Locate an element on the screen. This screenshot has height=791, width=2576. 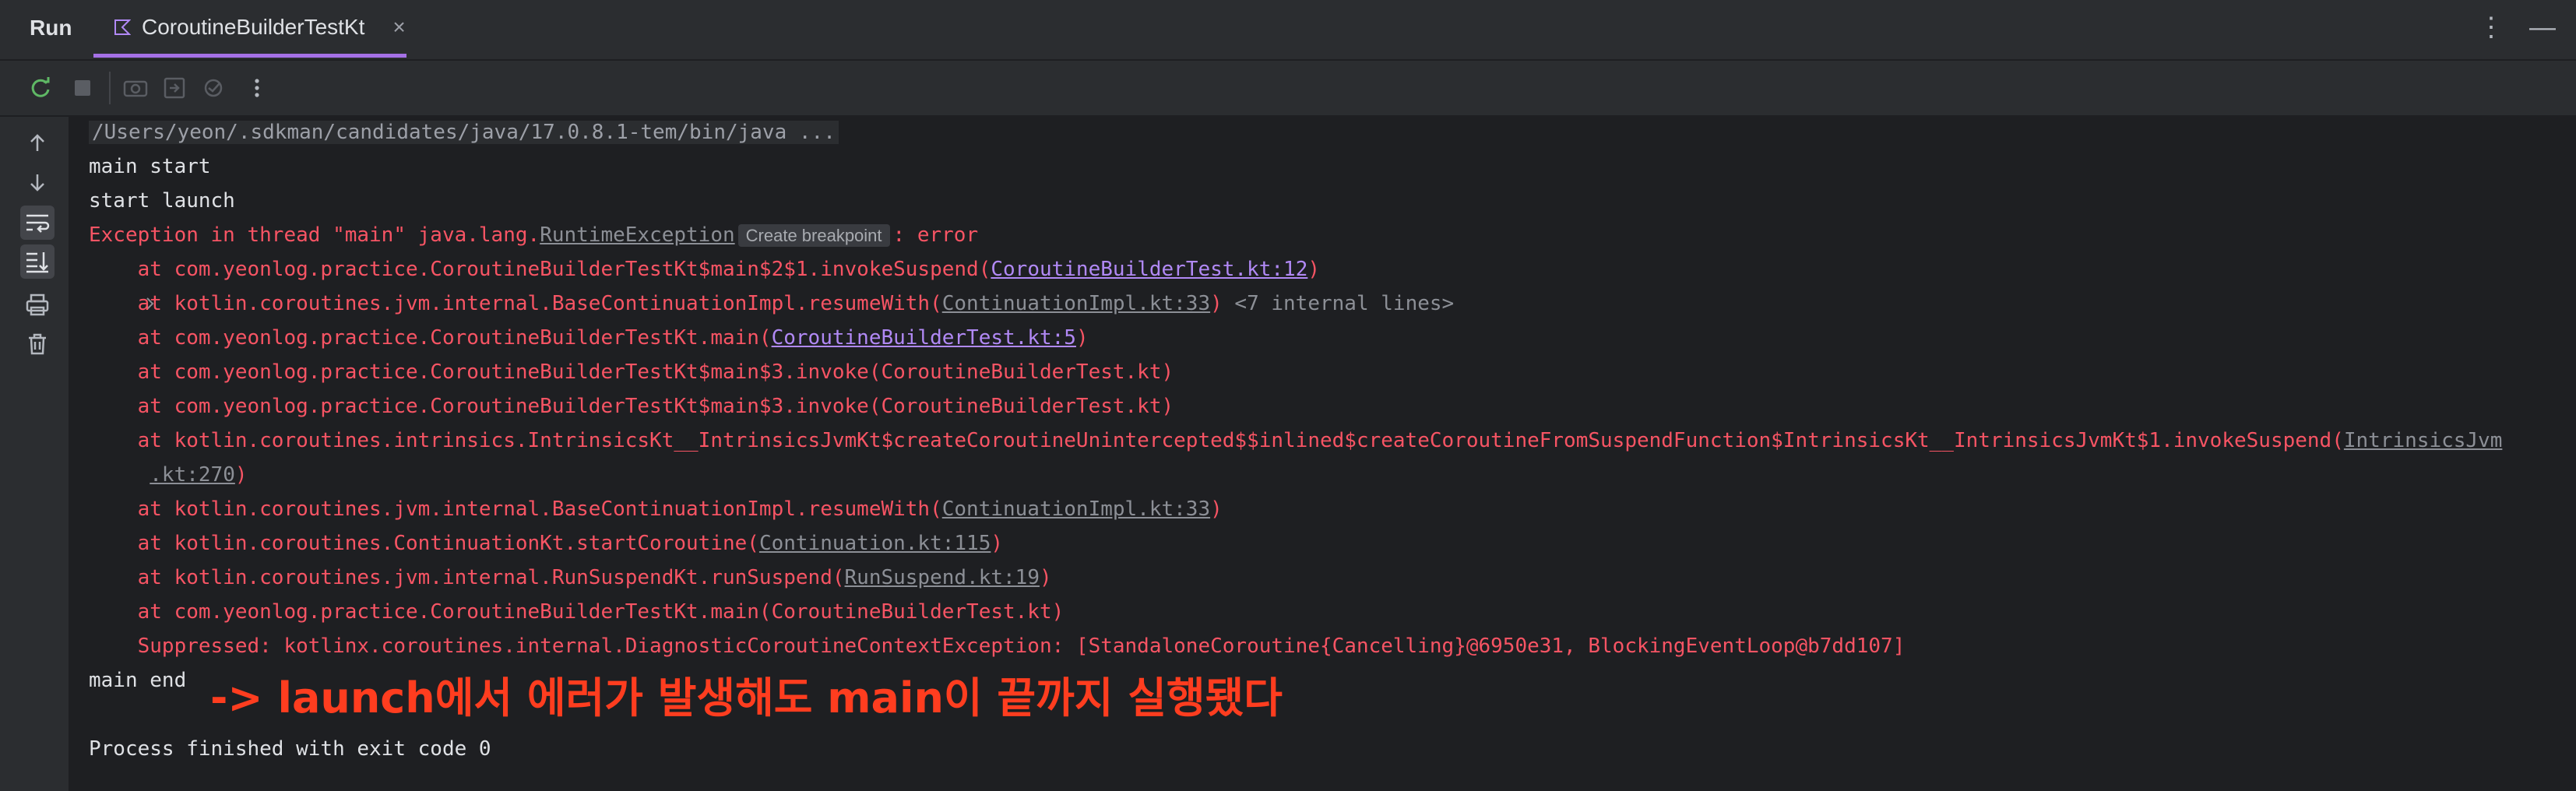
console-side-toolbar is located at coordinates (35, 454).